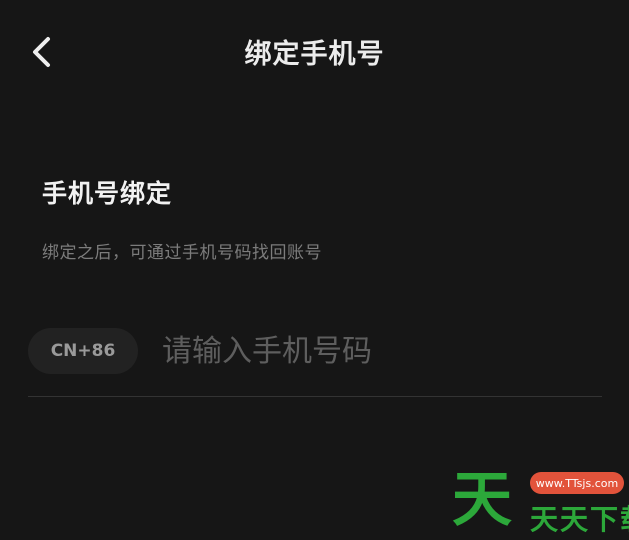  I want to click on page-title: 绑定手机号, so click(314, 54).